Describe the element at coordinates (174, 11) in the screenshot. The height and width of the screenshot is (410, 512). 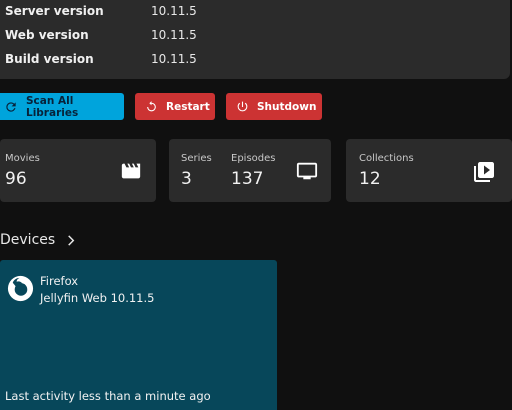
I see `server-version-value: 10.11.5` at that location.